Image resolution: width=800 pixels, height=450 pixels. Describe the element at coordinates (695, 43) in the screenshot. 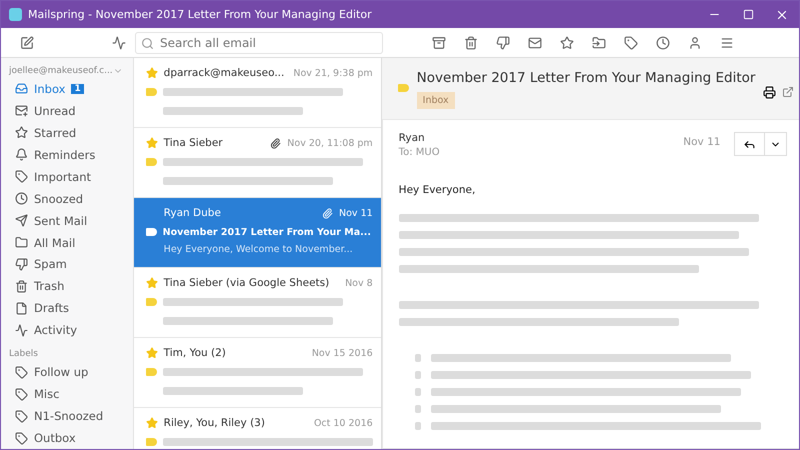

I see `person-icon` at that location.